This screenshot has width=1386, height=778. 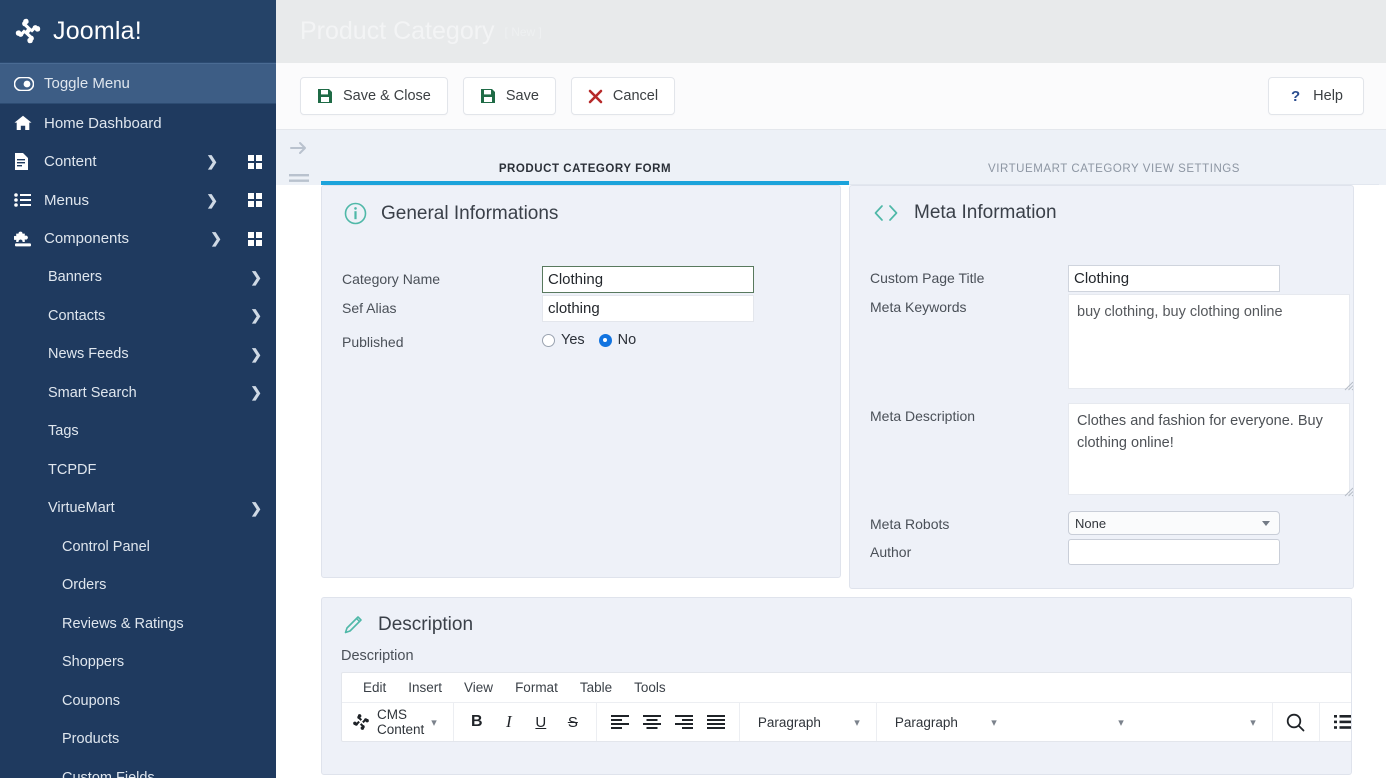 I want to click on sidebar-item-toggle-menu: Toggle Menu, so click(x=138, y=83).